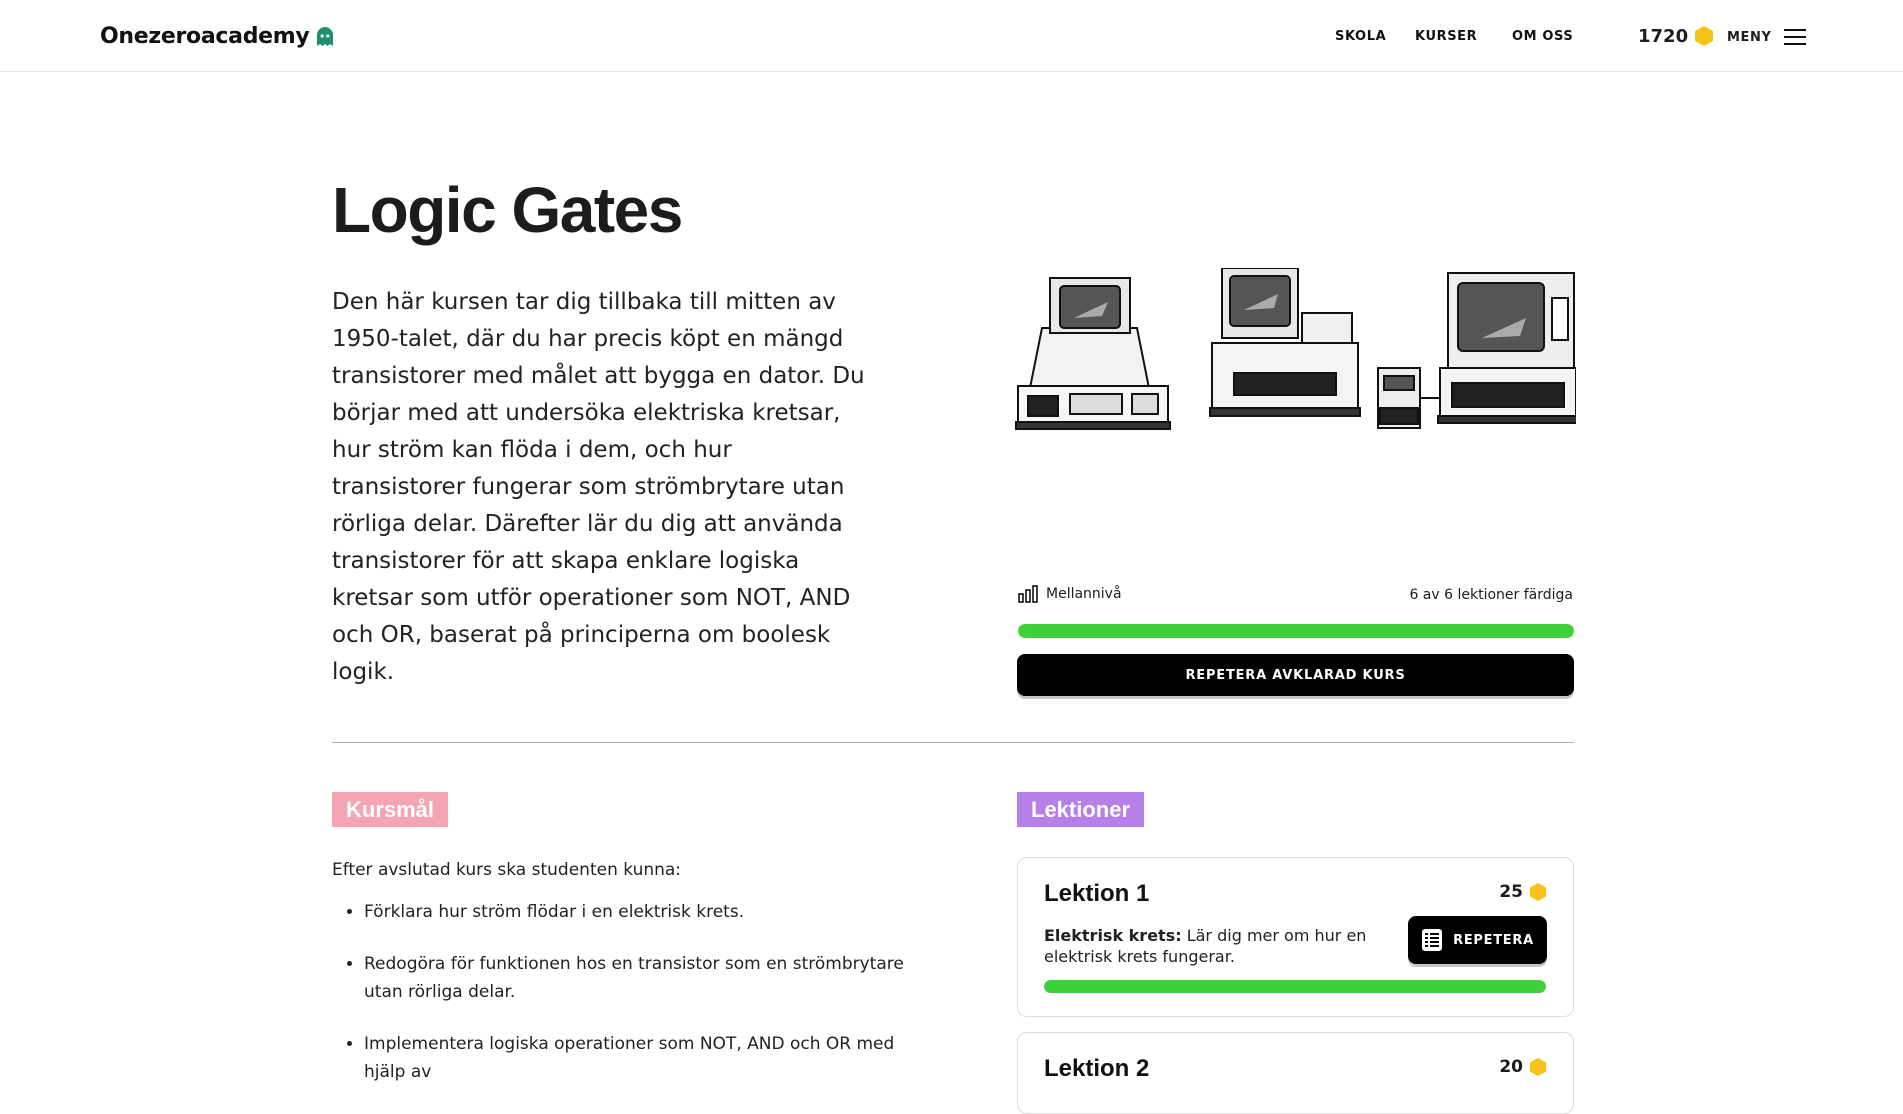 The height and width of the screenshot is (1114, 1903). I want to click on lesson-progress-bar, so click(1295, 986).